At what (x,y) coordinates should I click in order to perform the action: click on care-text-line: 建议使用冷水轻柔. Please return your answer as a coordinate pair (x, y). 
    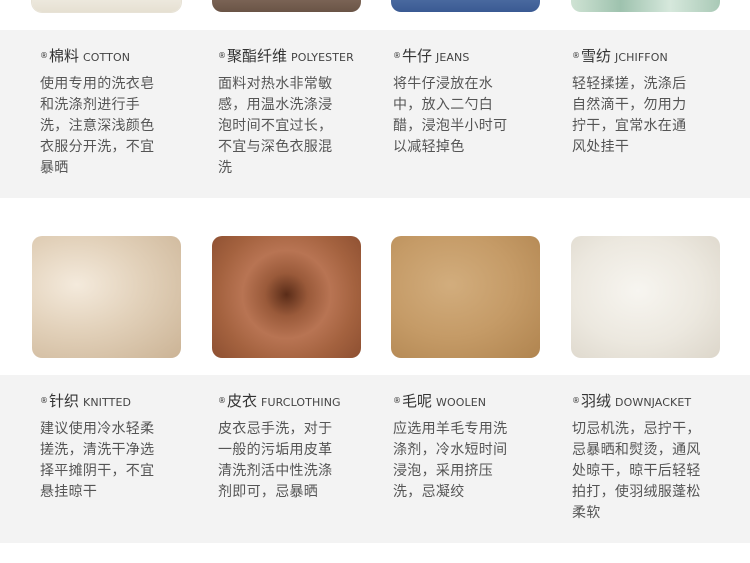
    Looking at the image, I should click on (97, 429).